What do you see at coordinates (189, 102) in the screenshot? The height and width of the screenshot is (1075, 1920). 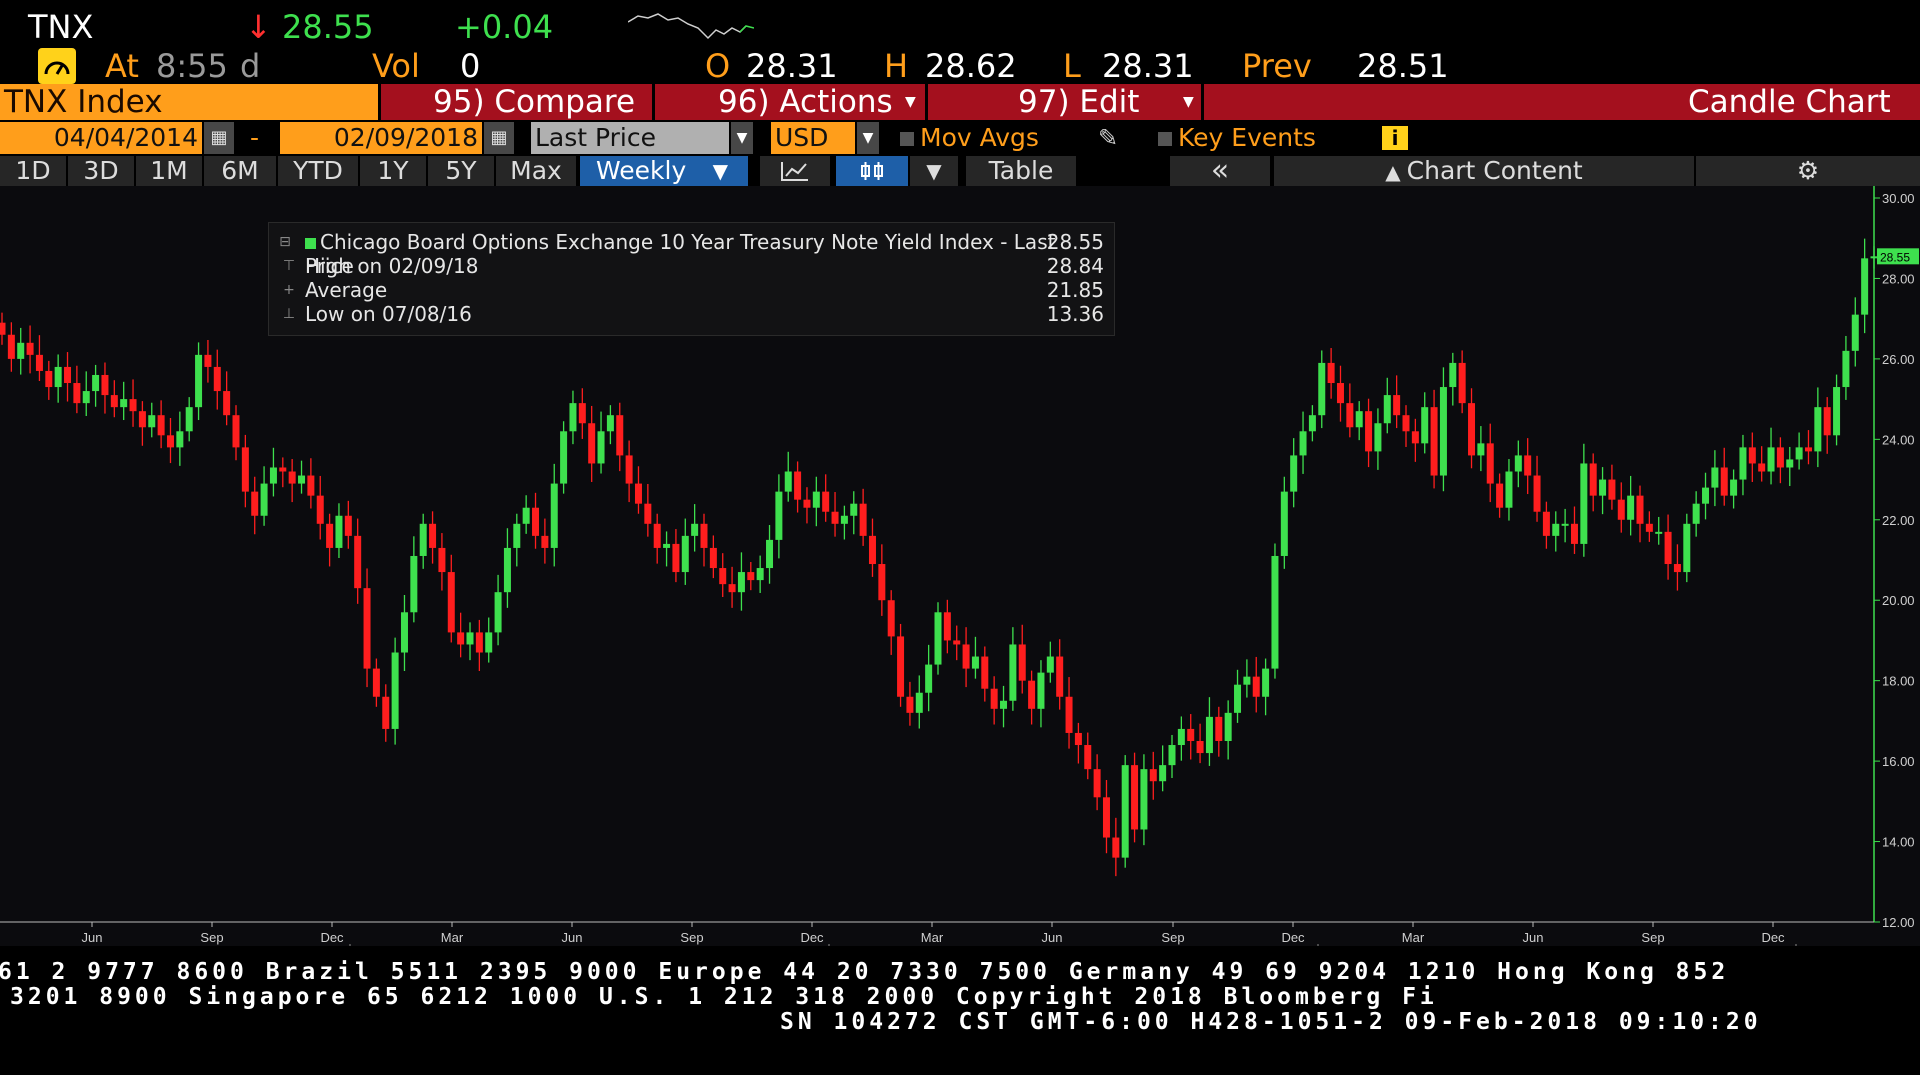 I see `security-tab: TNX Index` at bounding box center [189, 102].